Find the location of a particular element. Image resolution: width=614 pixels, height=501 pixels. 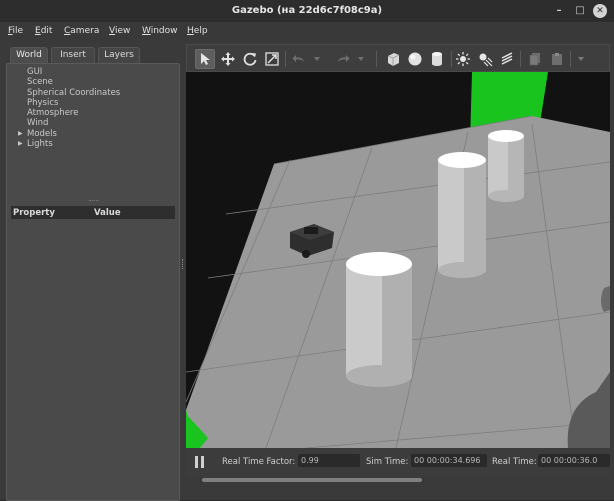

scale-icon is located at coordinates (272, 59).